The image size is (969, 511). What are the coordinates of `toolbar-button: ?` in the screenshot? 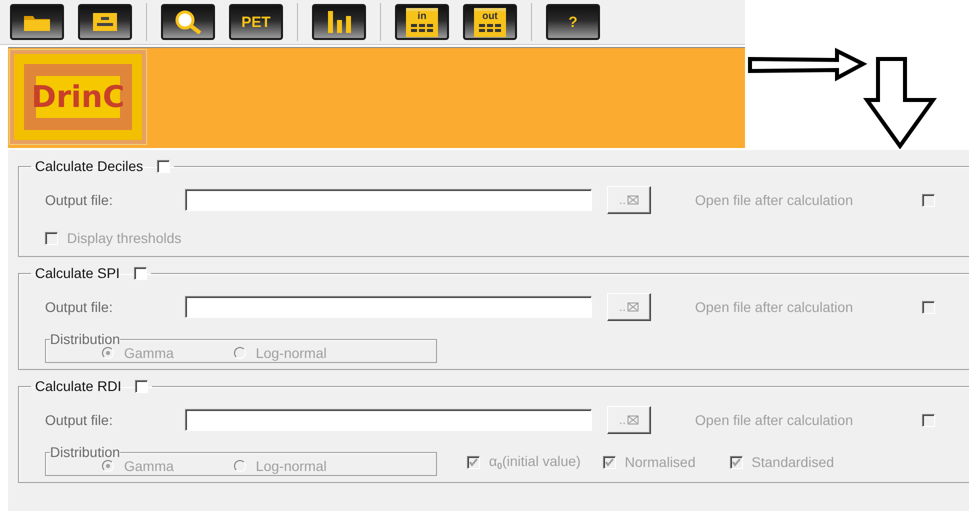 It's located at (573, 22).